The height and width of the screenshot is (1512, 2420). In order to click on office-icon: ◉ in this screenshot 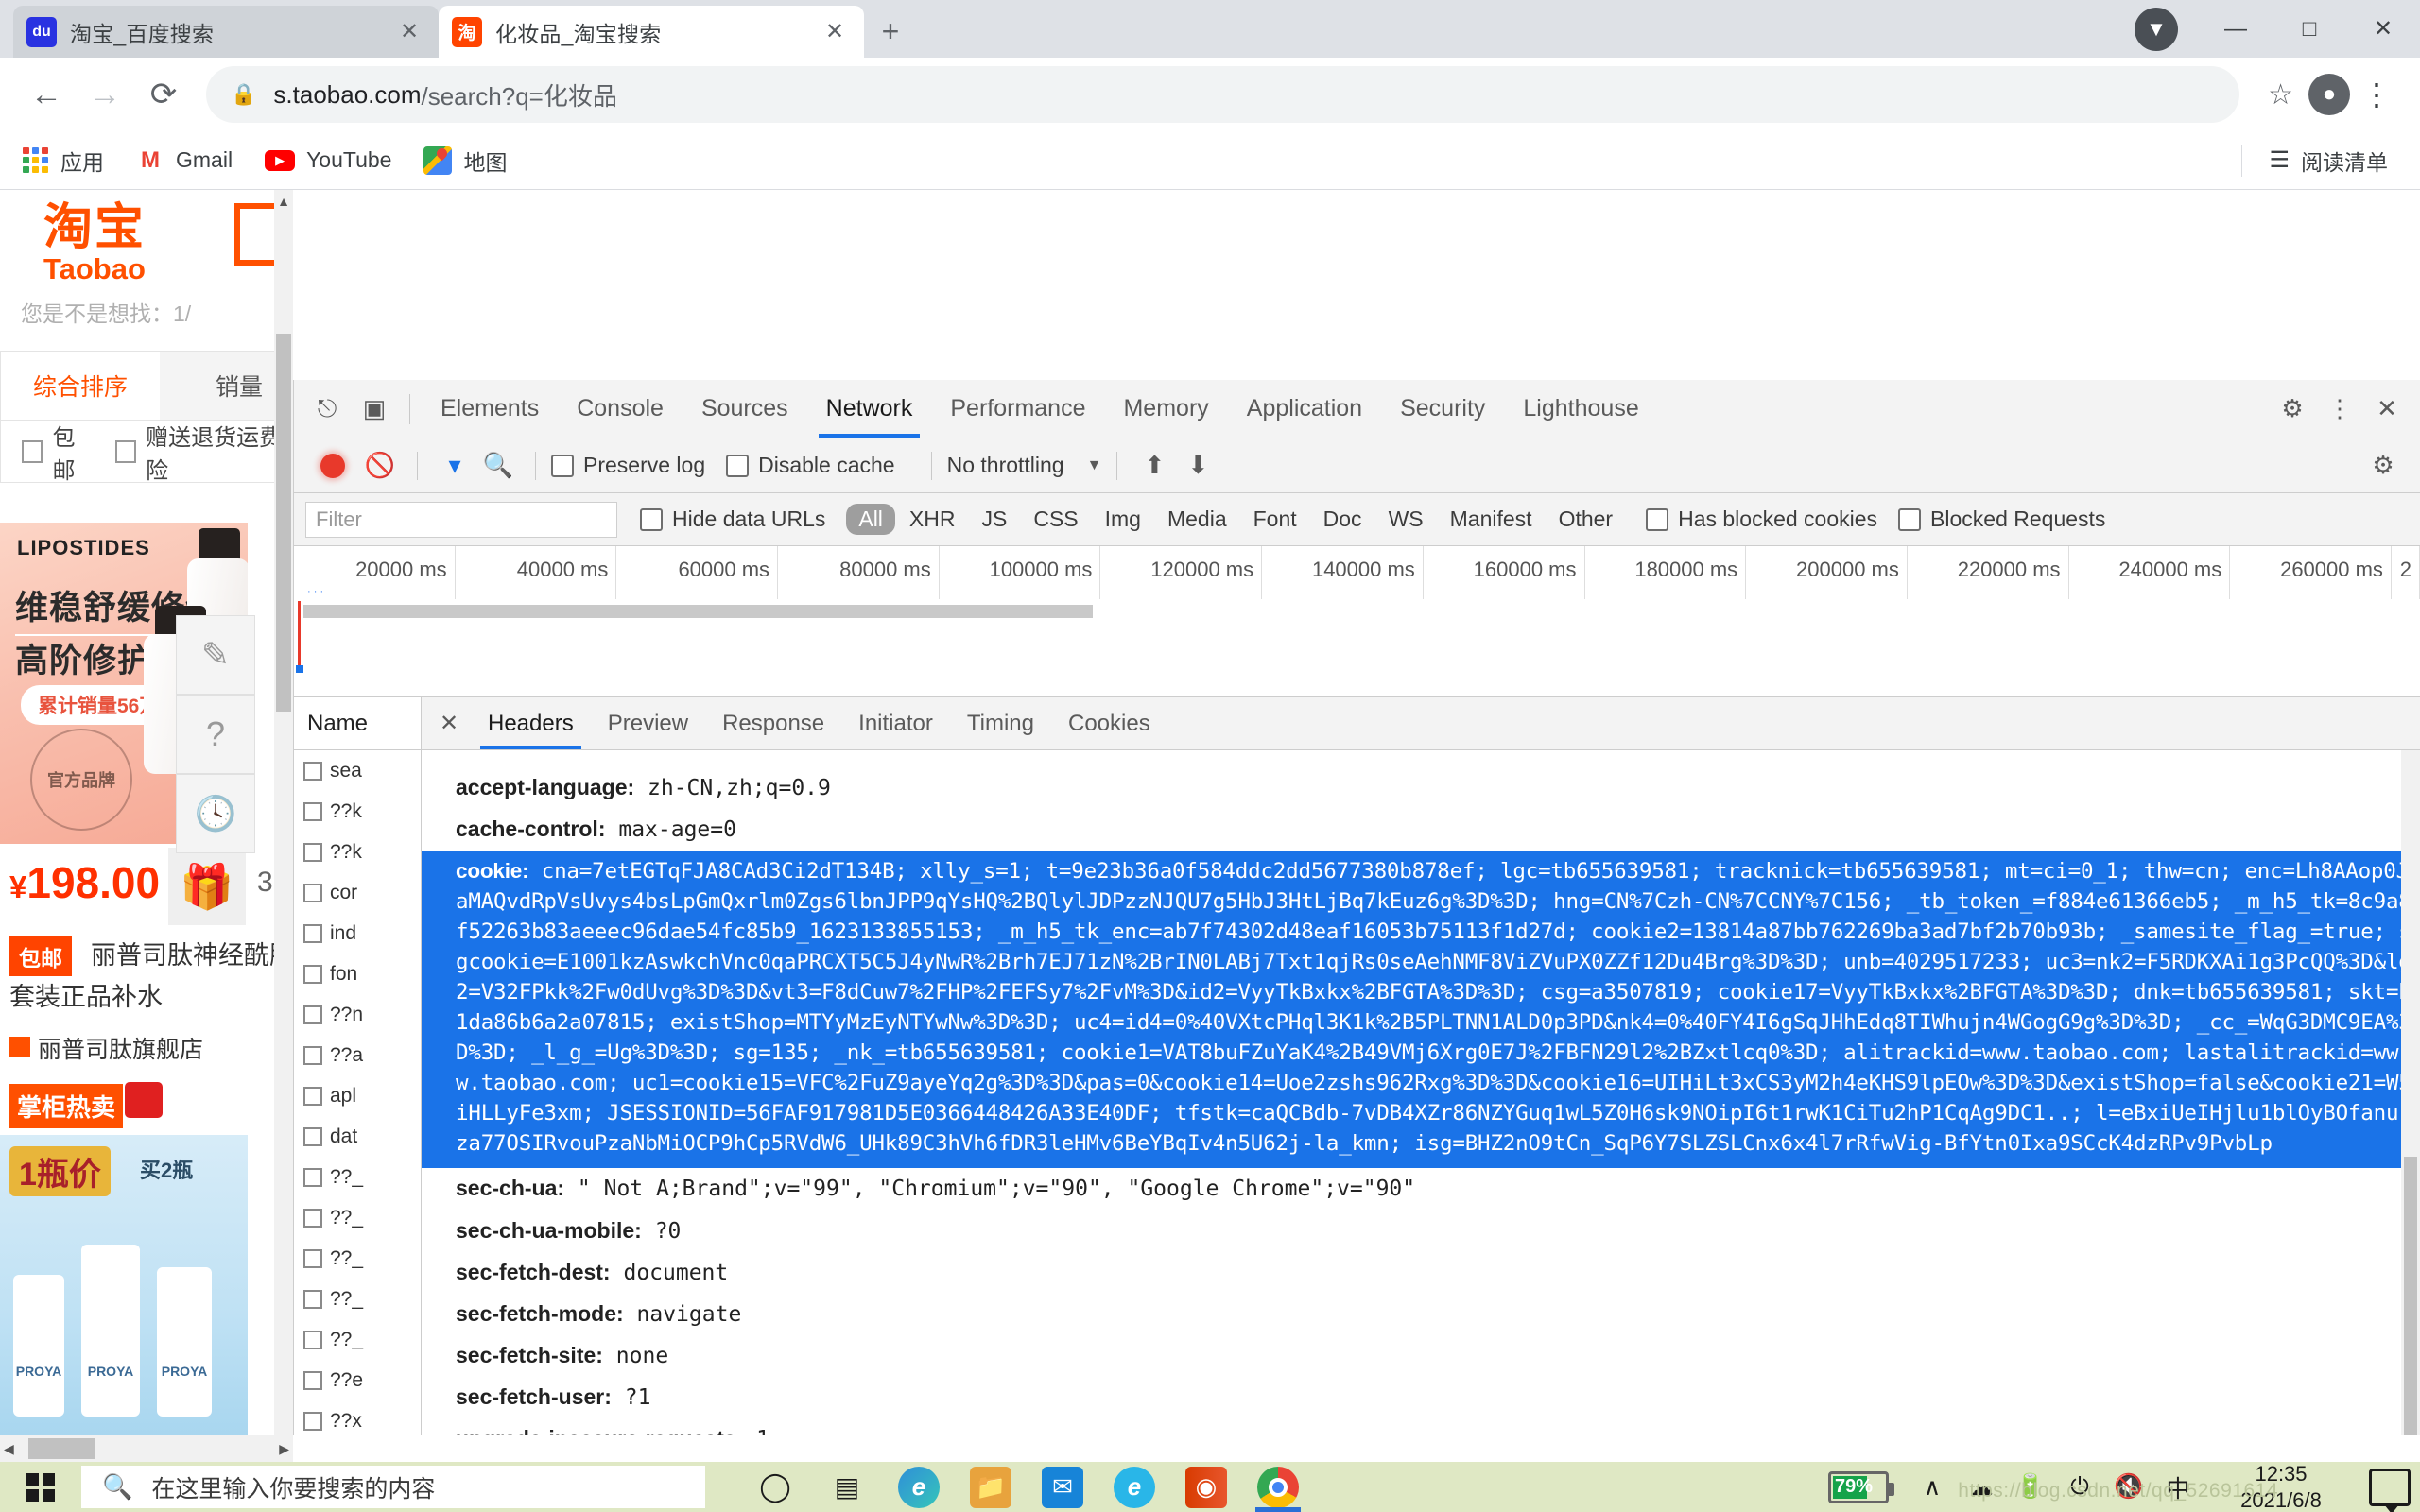, I will do `click(1206, 1487)`.